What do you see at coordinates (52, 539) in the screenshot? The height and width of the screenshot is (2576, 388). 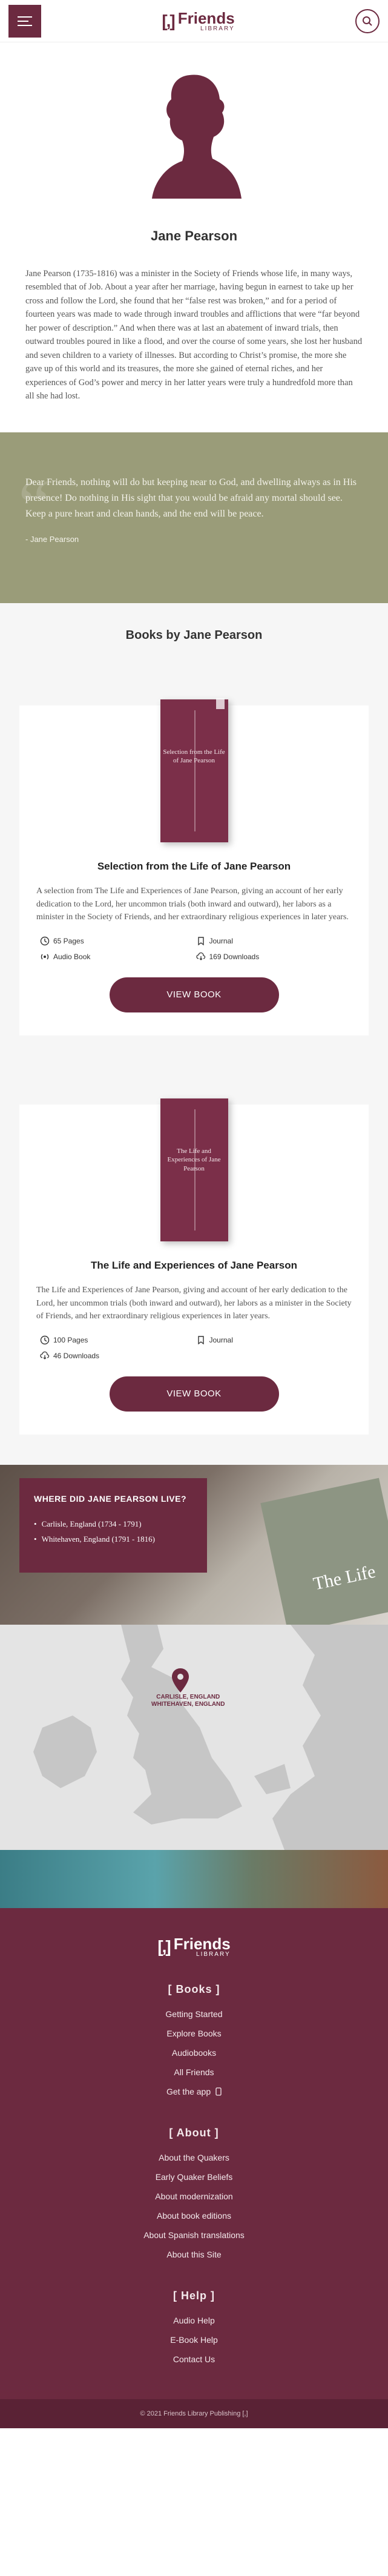 I see `quote-citation: - Jane Pearson` at bounding box center [52, 539].